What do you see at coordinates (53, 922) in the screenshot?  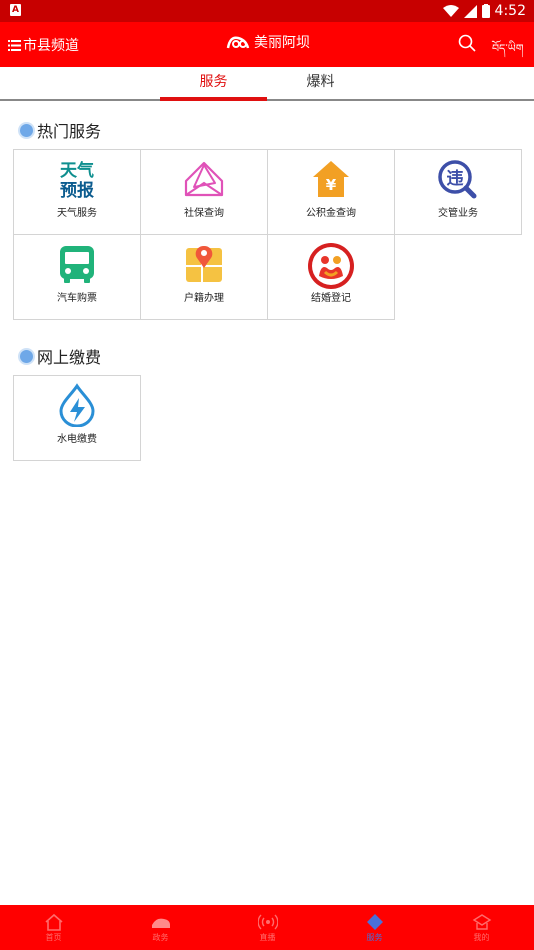 I see `home-icon` at bounding box center [53, 922].